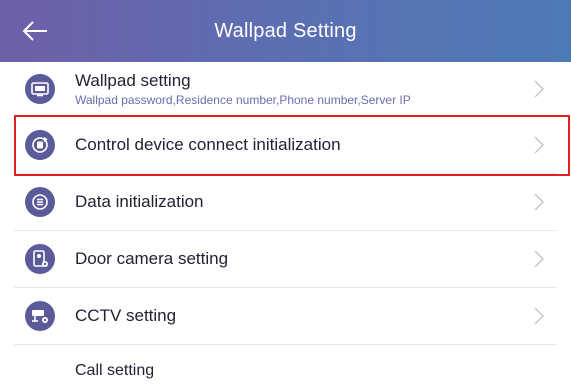 Image resolution: width=571 pixels, height=385 pixels. Describe the element at coordinates (40, 89) in the screenshot. I see `wallpad-icon` at that location.